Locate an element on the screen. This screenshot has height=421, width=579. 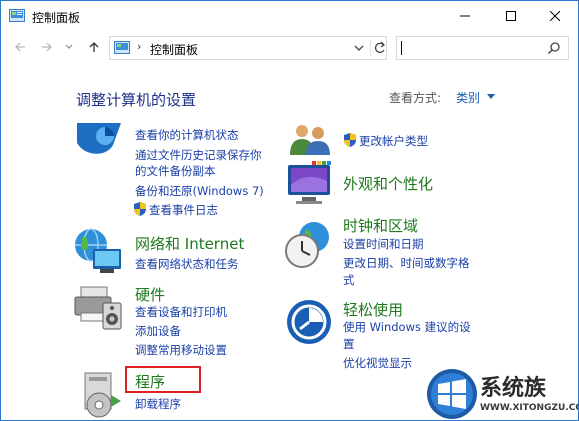
back-arrow-icon is located at coordinates (20, 47).